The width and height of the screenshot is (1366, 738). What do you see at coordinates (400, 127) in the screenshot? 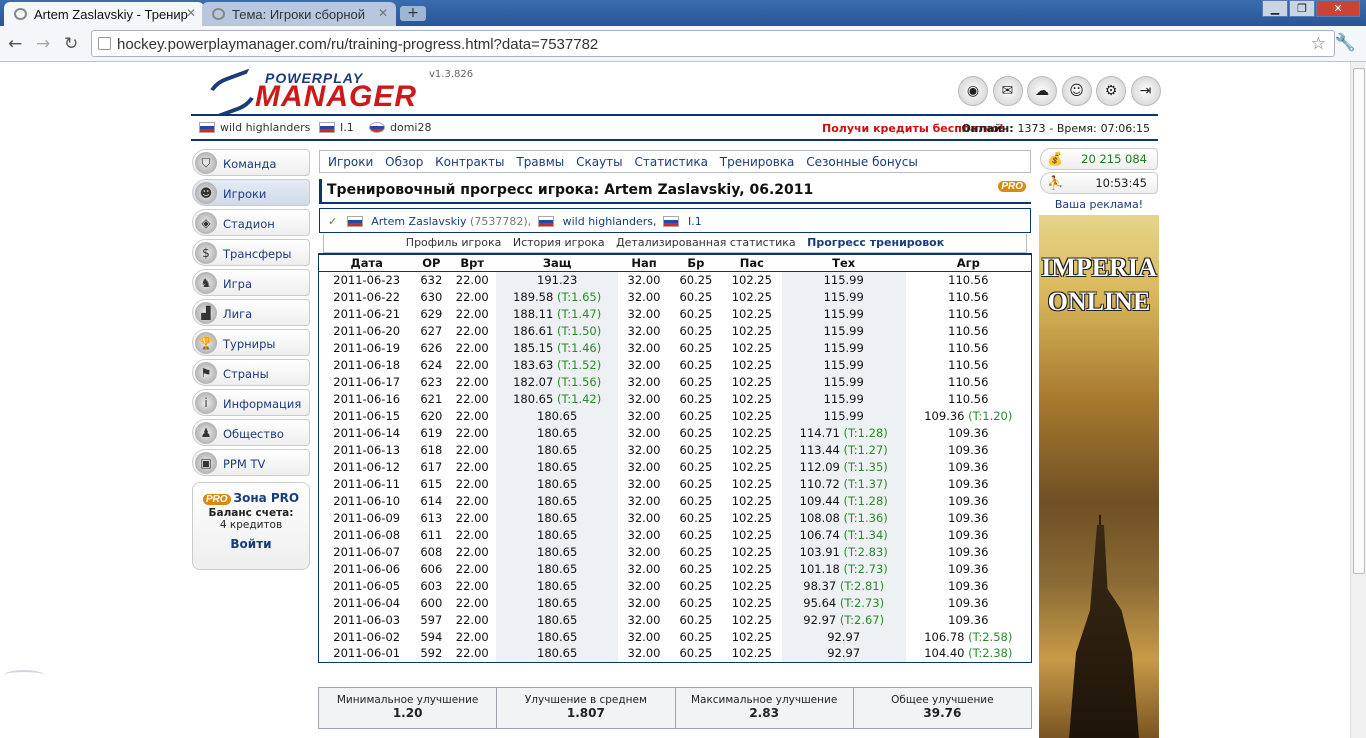
I see `user-link: domi28` at bounding box center [400, 127].